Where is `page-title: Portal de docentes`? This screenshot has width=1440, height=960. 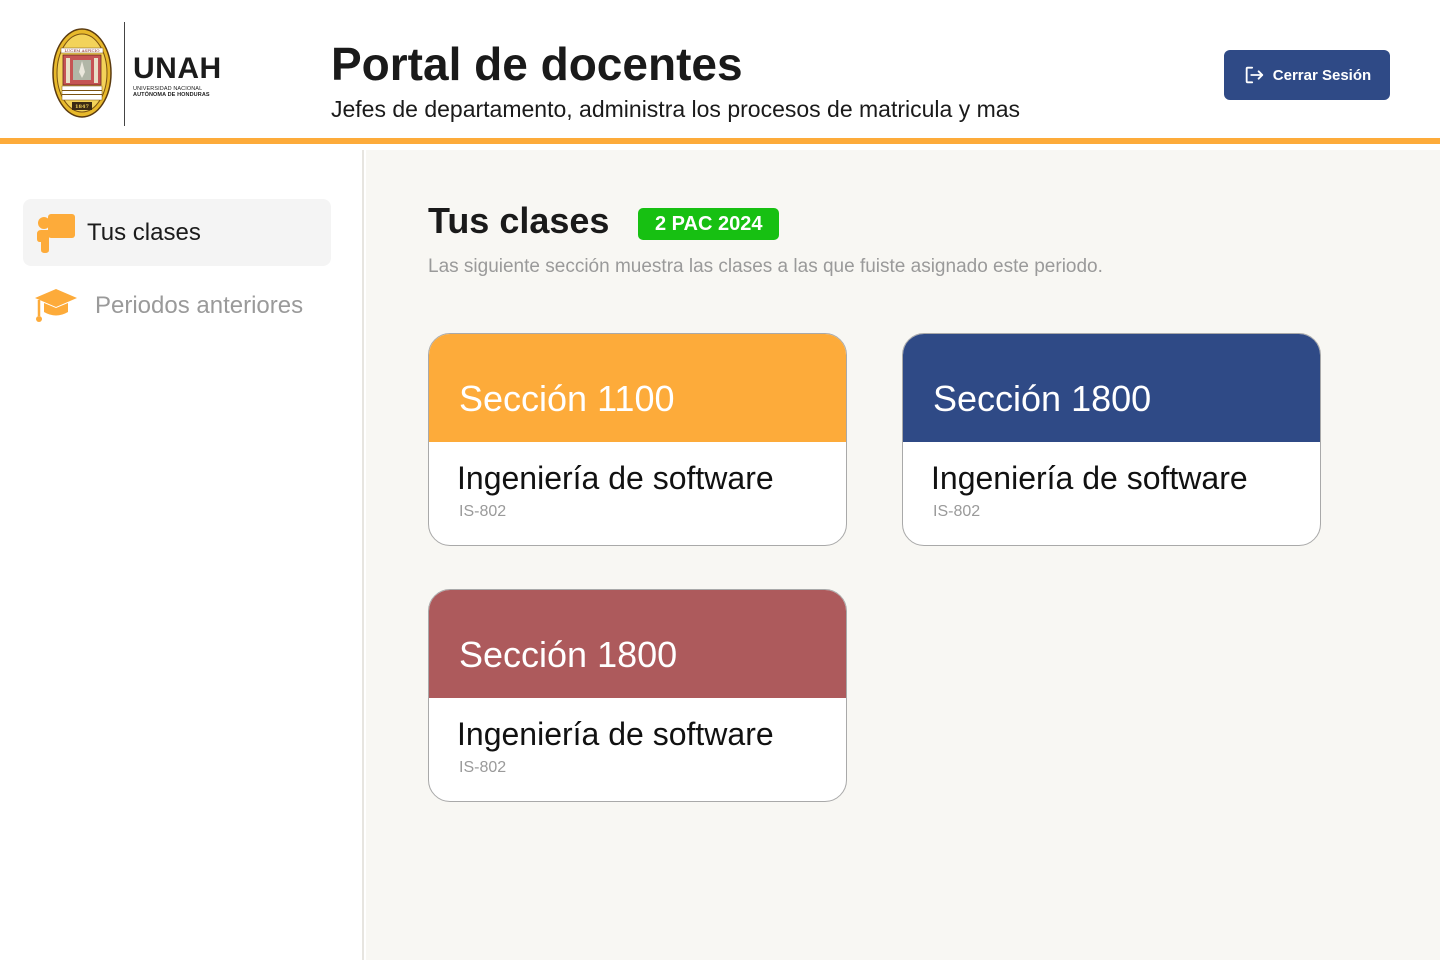
page-title: Portal de docentes is located at coordinates (537, 64).